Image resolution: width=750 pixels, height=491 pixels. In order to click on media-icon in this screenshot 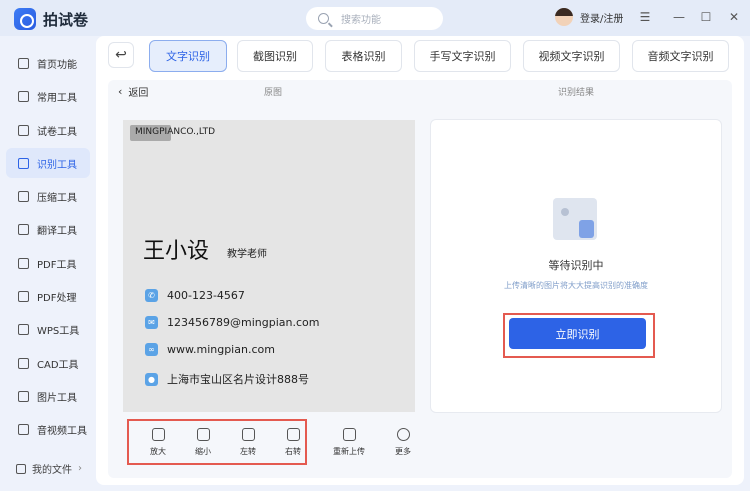, I will do `click(23, 429)`.